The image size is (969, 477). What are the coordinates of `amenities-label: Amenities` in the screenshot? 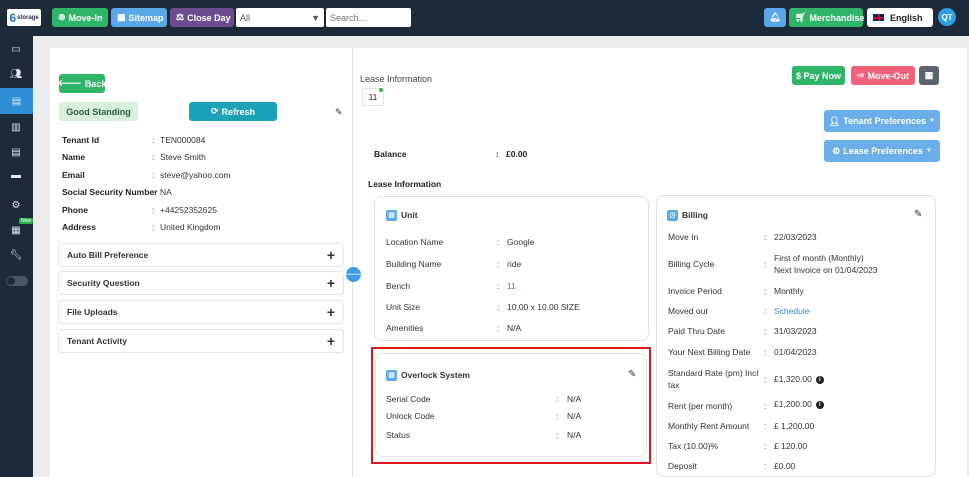 It's located at (405, 328).